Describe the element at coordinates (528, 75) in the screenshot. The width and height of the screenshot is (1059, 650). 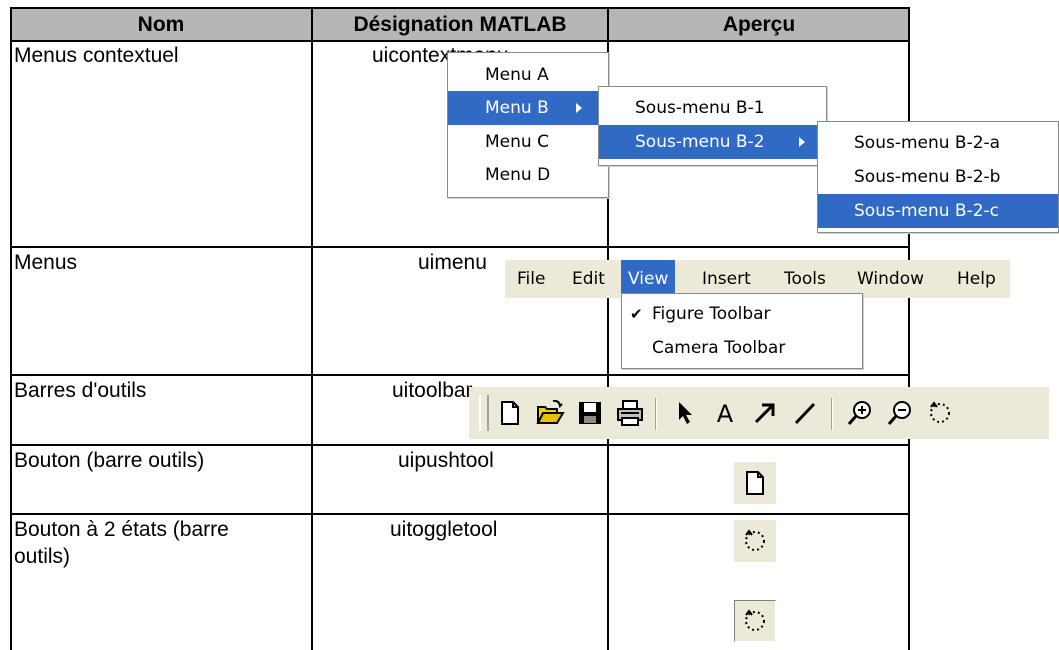
I see `context-menu-item-a: Menu A` at that location.